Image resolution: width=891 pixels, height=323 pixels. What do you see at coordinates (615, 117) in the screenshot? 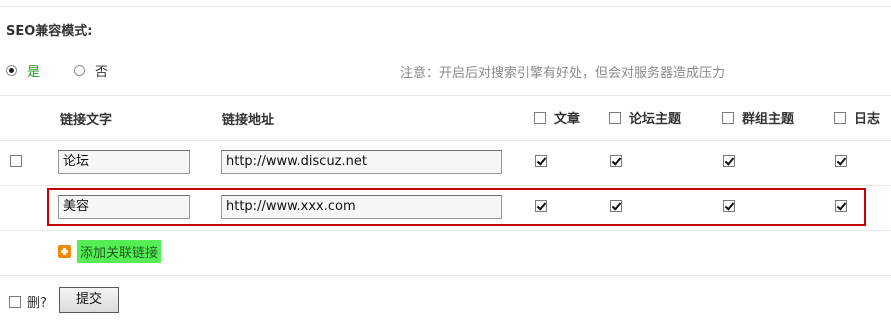
I see `header-forum-thread-checkbox` at bounding box center [615, 117].